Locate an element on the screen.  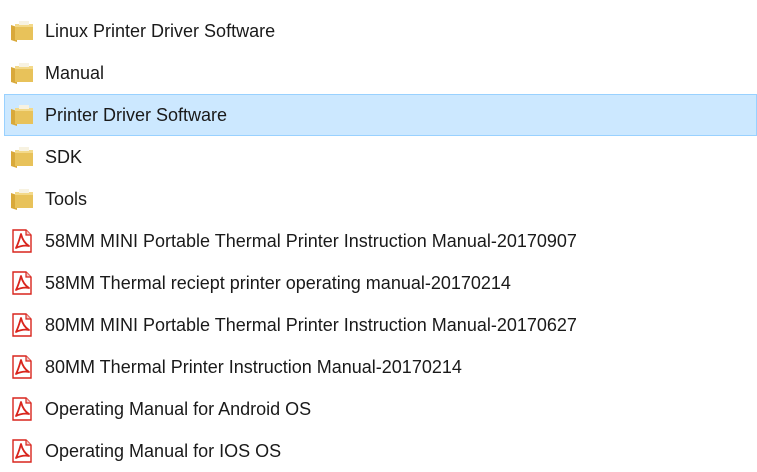
list-item-folder-linux-printer-driver-software: Linux Printer Driver Software is located at coordinates (380, 31).